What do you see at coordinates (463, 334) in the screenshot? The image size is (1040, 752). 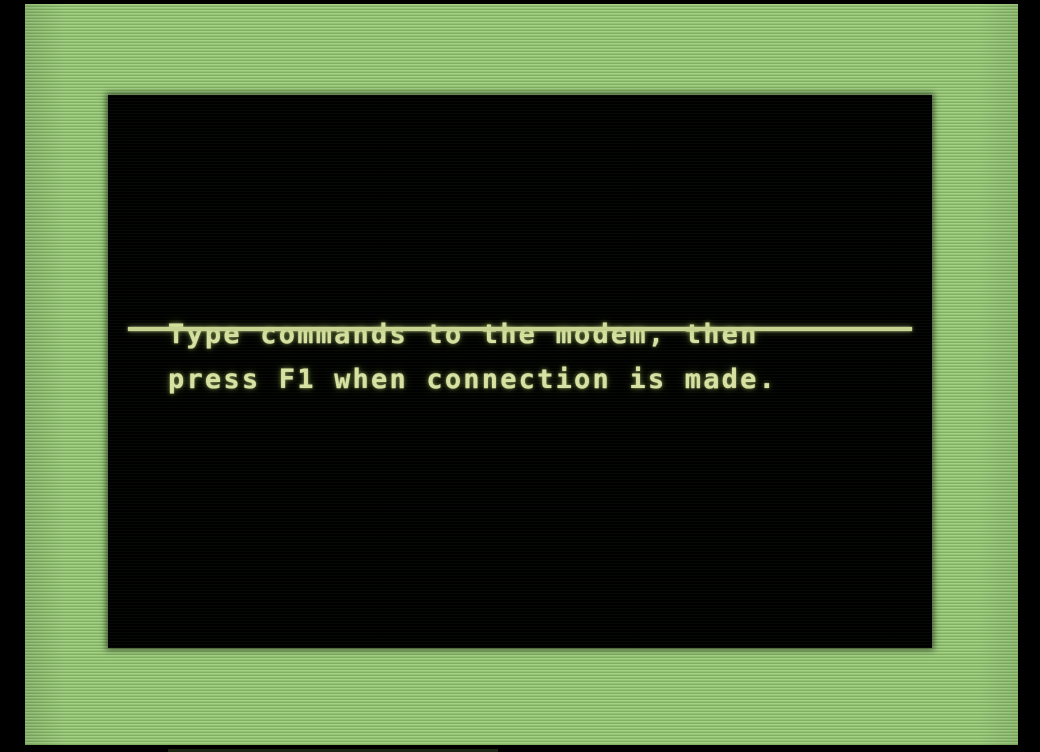 I see `terminal-line-1: Type commands to the modem, then` at bounding box center [463, 334].